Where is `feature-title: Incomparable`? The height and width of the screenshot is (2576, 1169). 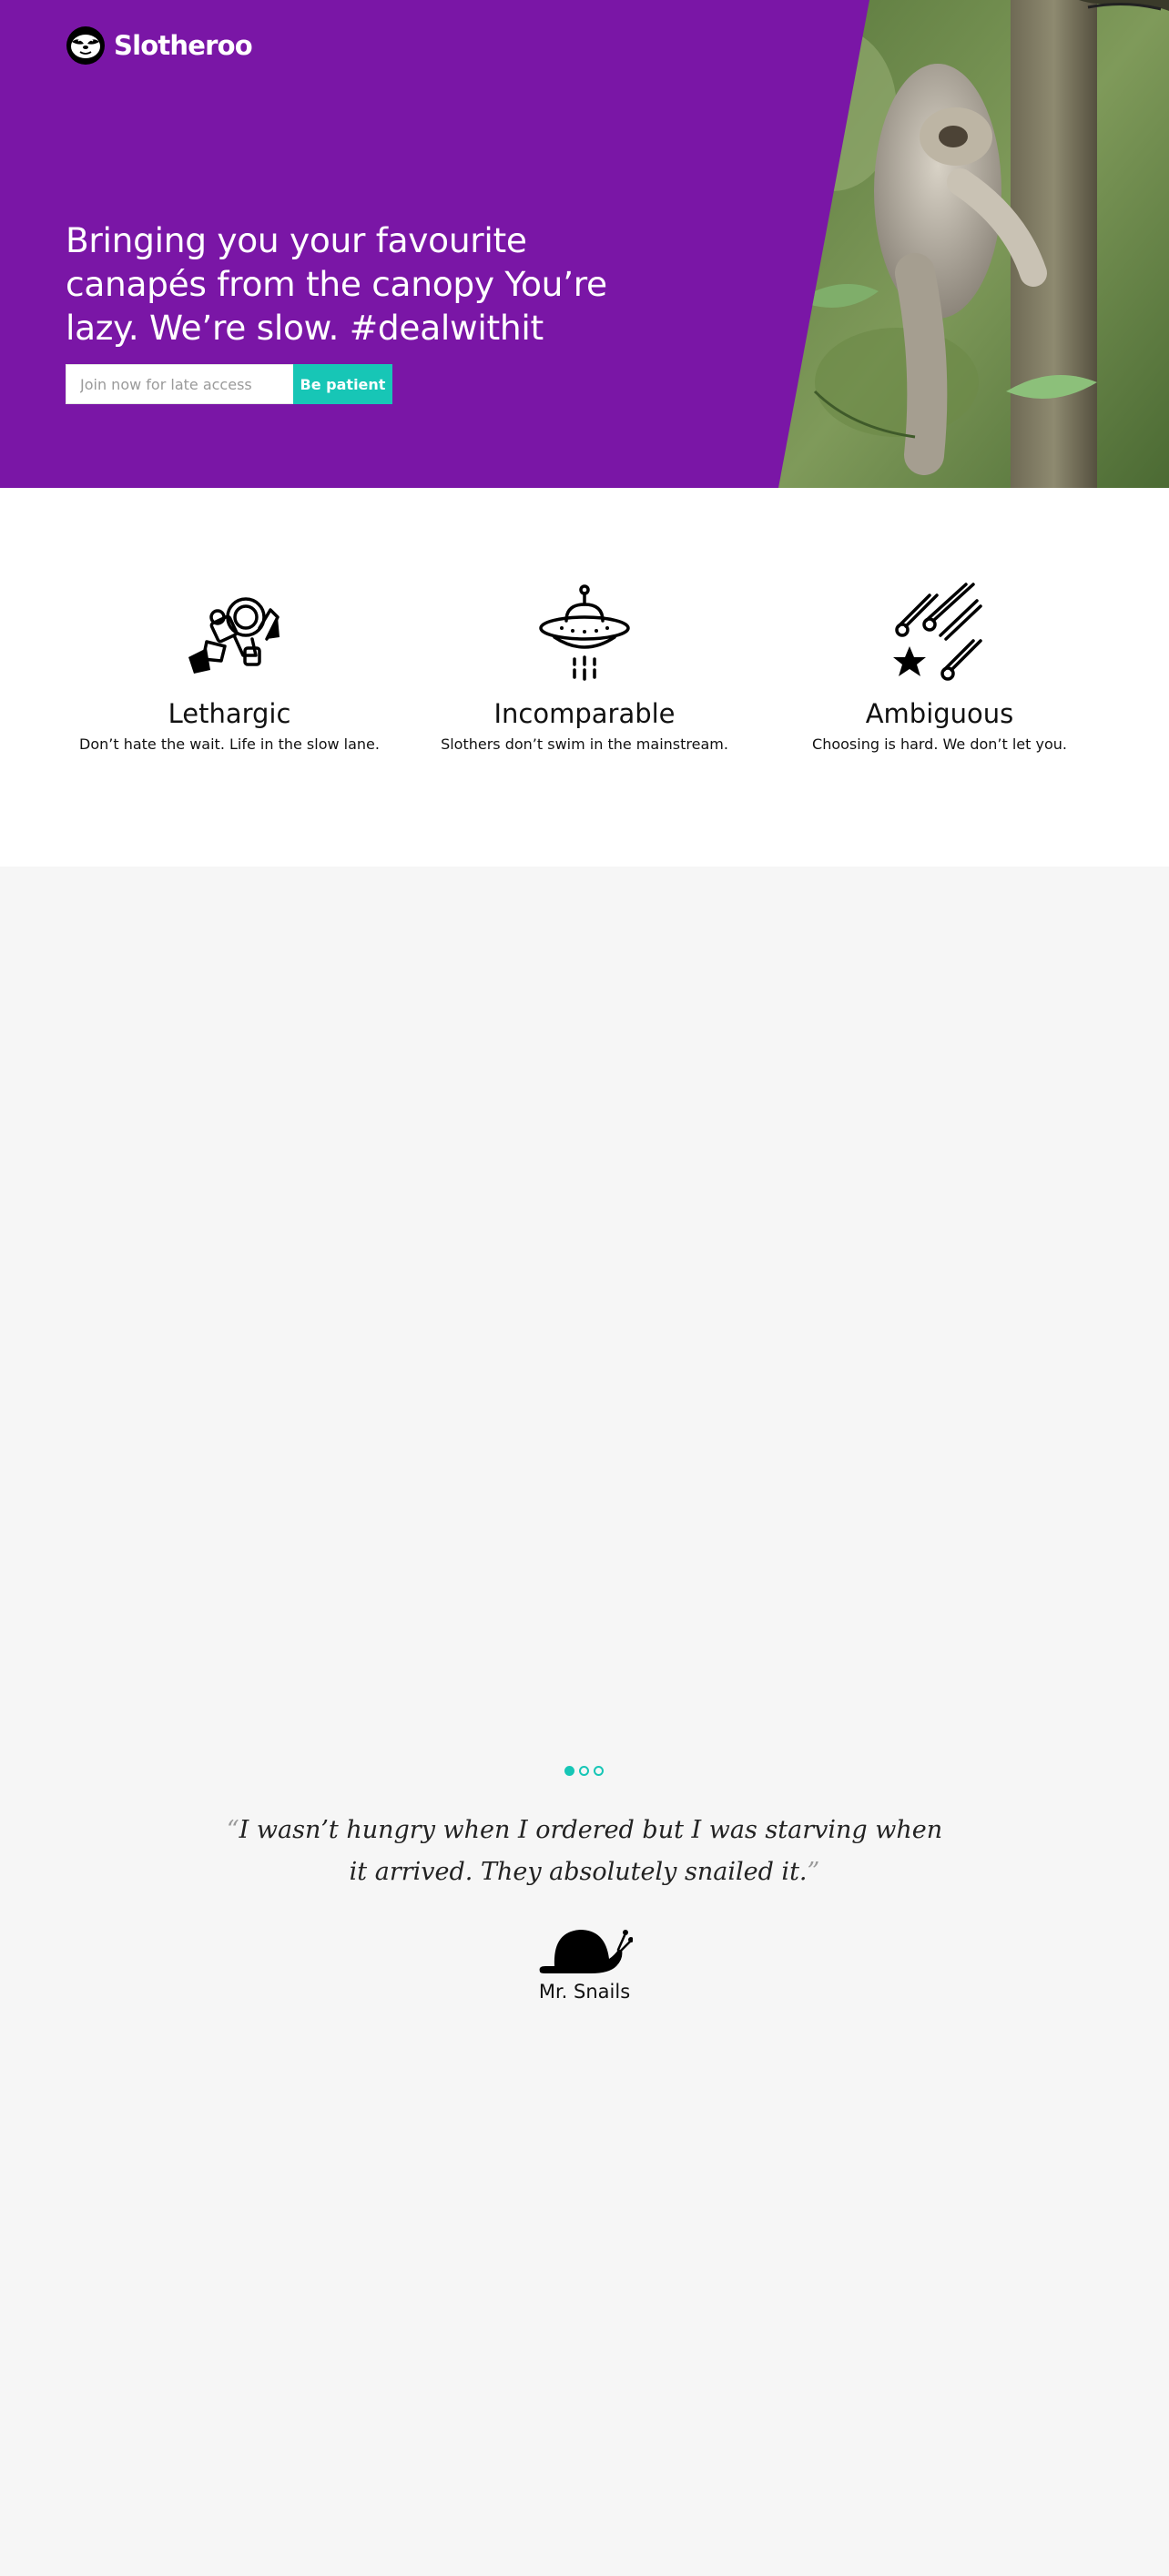 feature-title: Incomparable is located at coordinates (584, 713).